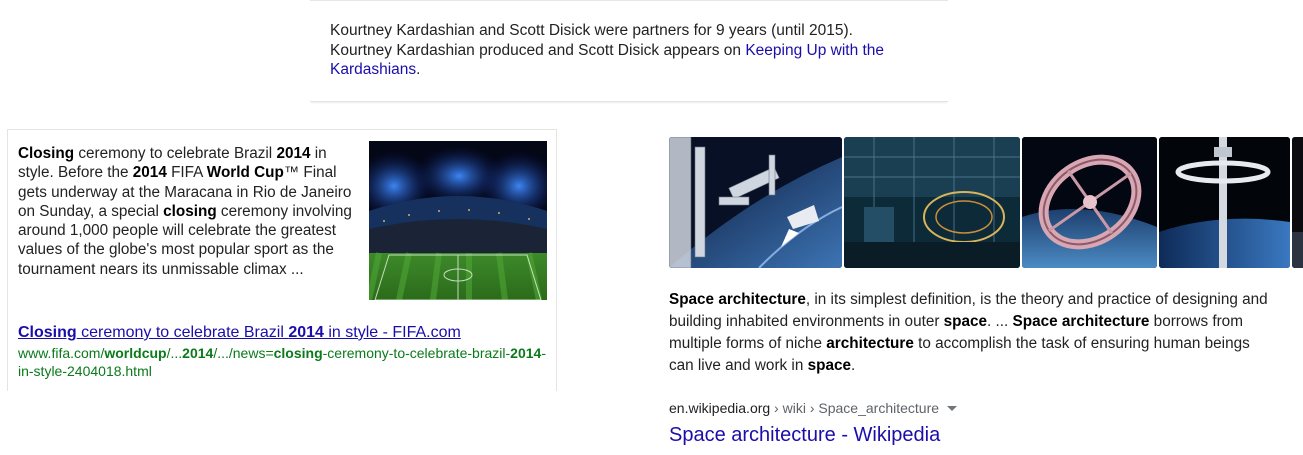 The image size is (1303, 455). I want to click on wiki-path: › wiki › Space_architecture, so click(855, 408).